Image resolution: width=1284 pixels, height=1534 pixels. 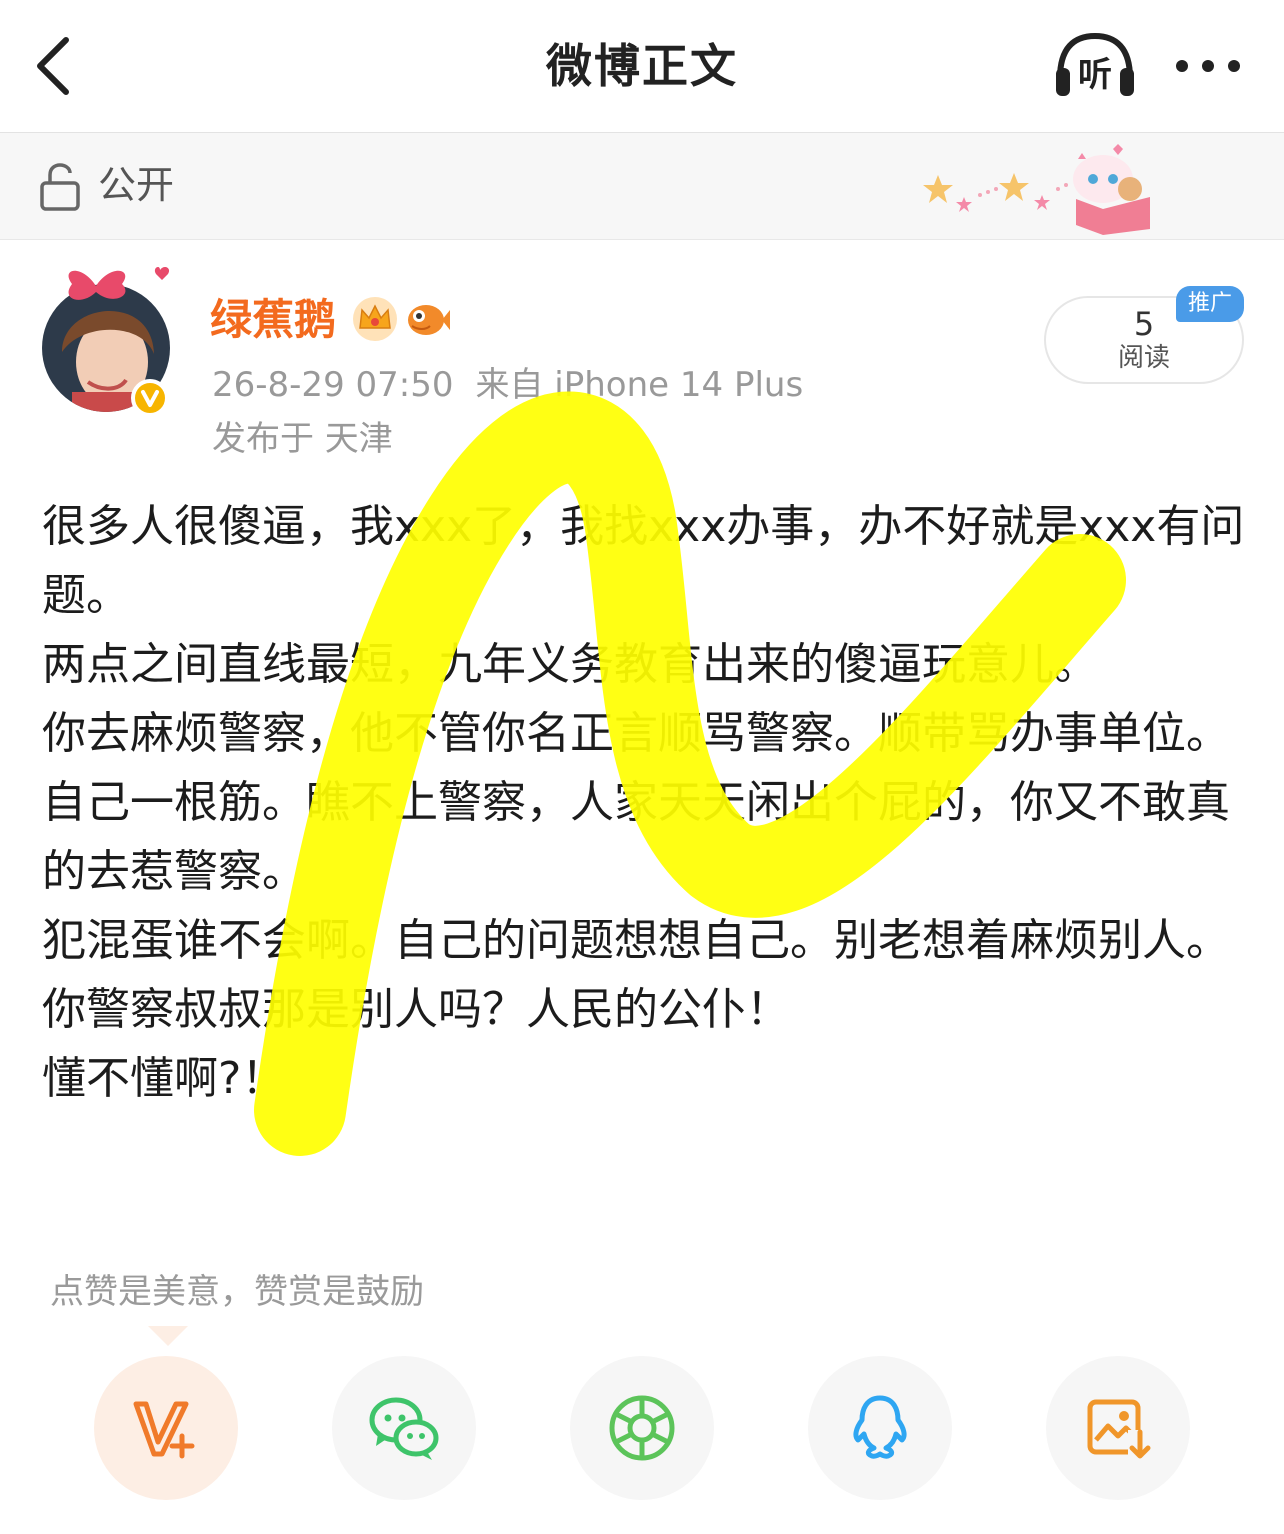 What do you see at coordinates (168, 1336) in the screenshot?
I see `tip-caret` at bounding box center [168, 1336].